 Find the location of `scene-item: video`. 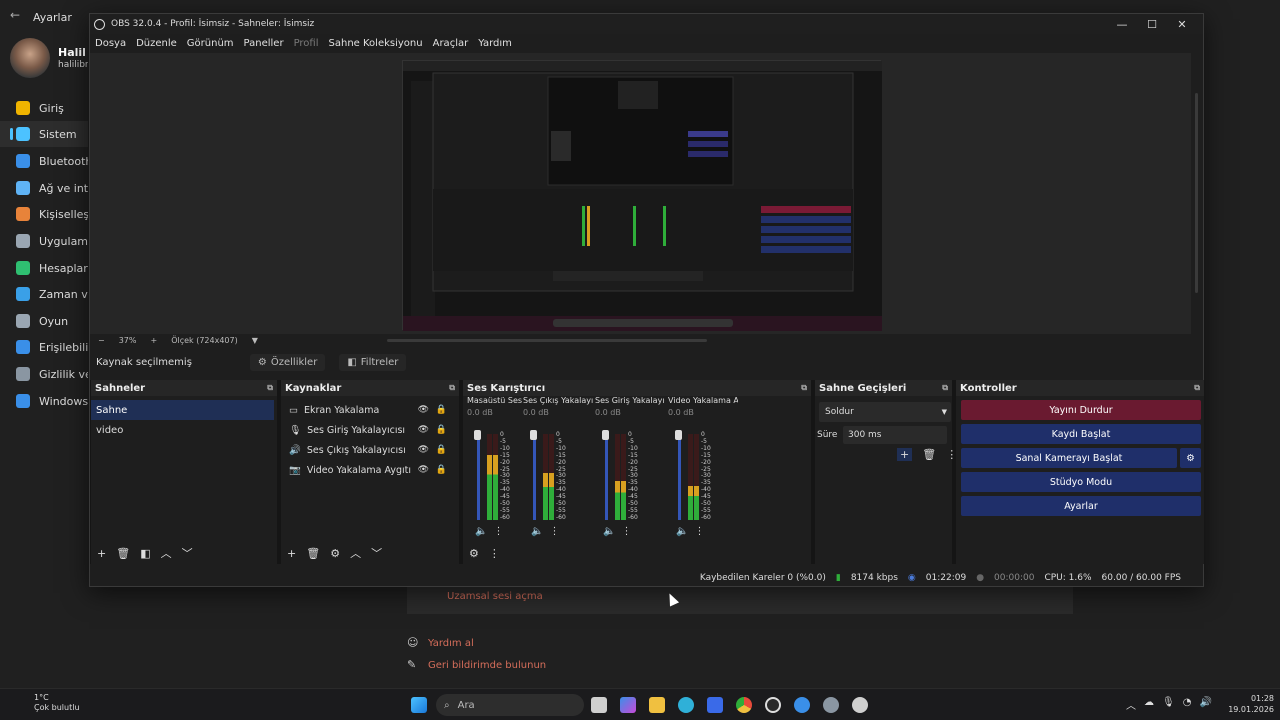

scene-item: video is located at coordinates (184, 430).